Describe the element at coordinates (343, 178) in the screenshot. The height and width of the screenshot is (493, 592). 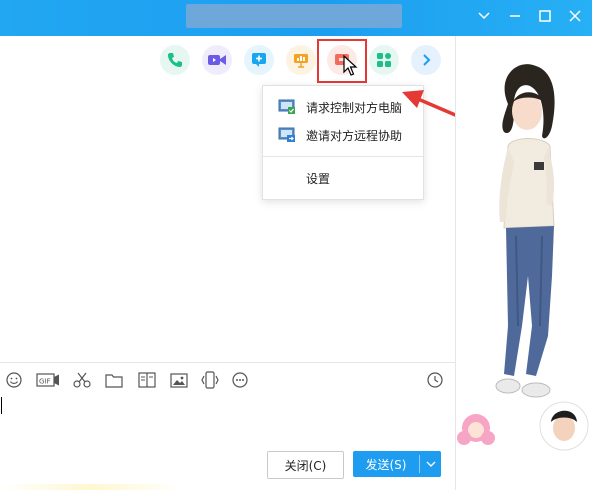
I see `menu-item-settings: 设置` at that location.